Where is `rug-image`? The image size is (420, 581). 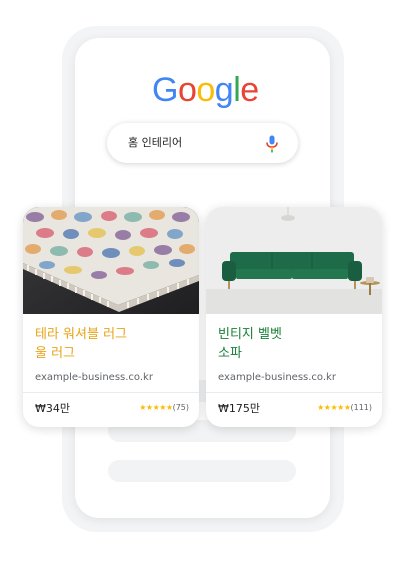 rug-image is located at coordinates (111, 260).